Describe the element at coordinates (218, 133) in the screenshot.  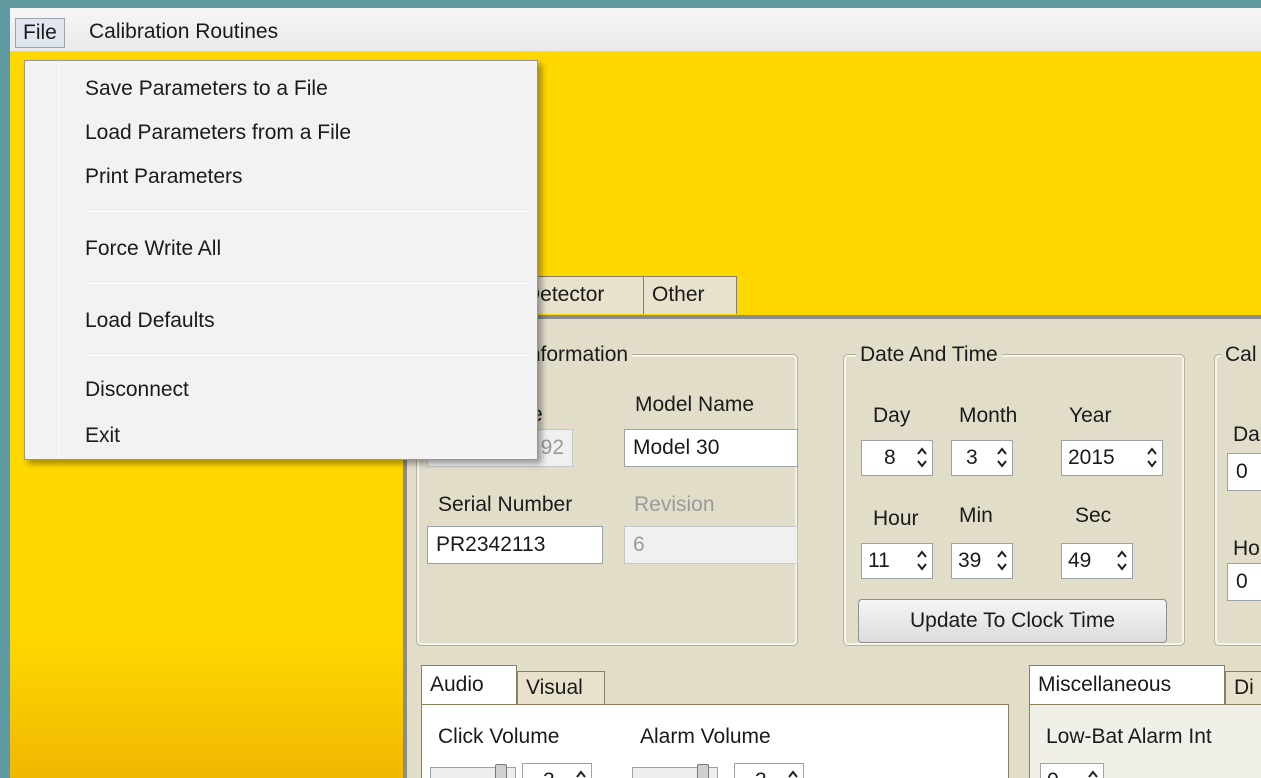
I see `menu-item-load-parameters: Load Parameters from a File` at that location.